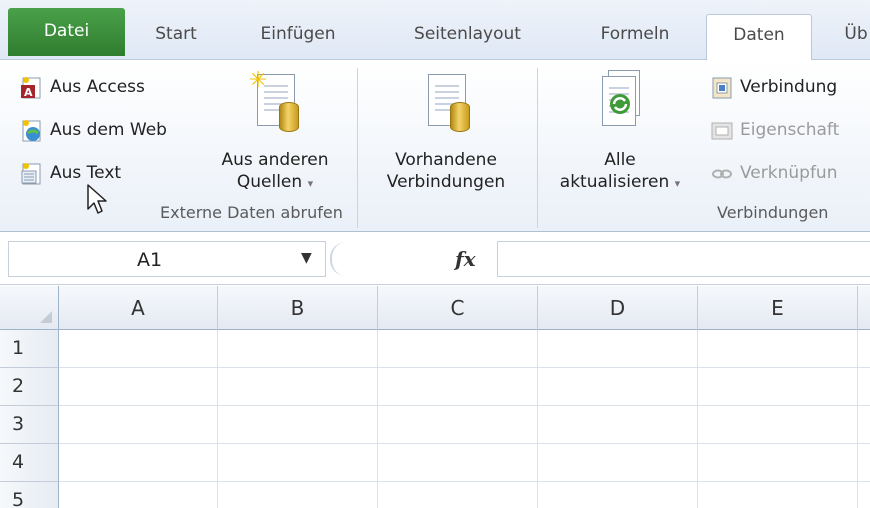 The image size is (870, 508). I want to click on alle-label-2: aktualisieren ▾, so click(620, 182).